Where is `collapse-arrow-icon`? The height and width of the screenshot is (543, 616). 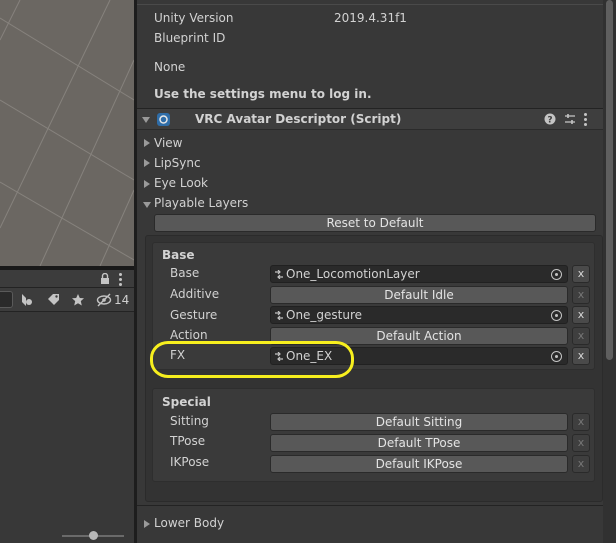 collapse-arrow-icon is located at coordinates (146, 120).